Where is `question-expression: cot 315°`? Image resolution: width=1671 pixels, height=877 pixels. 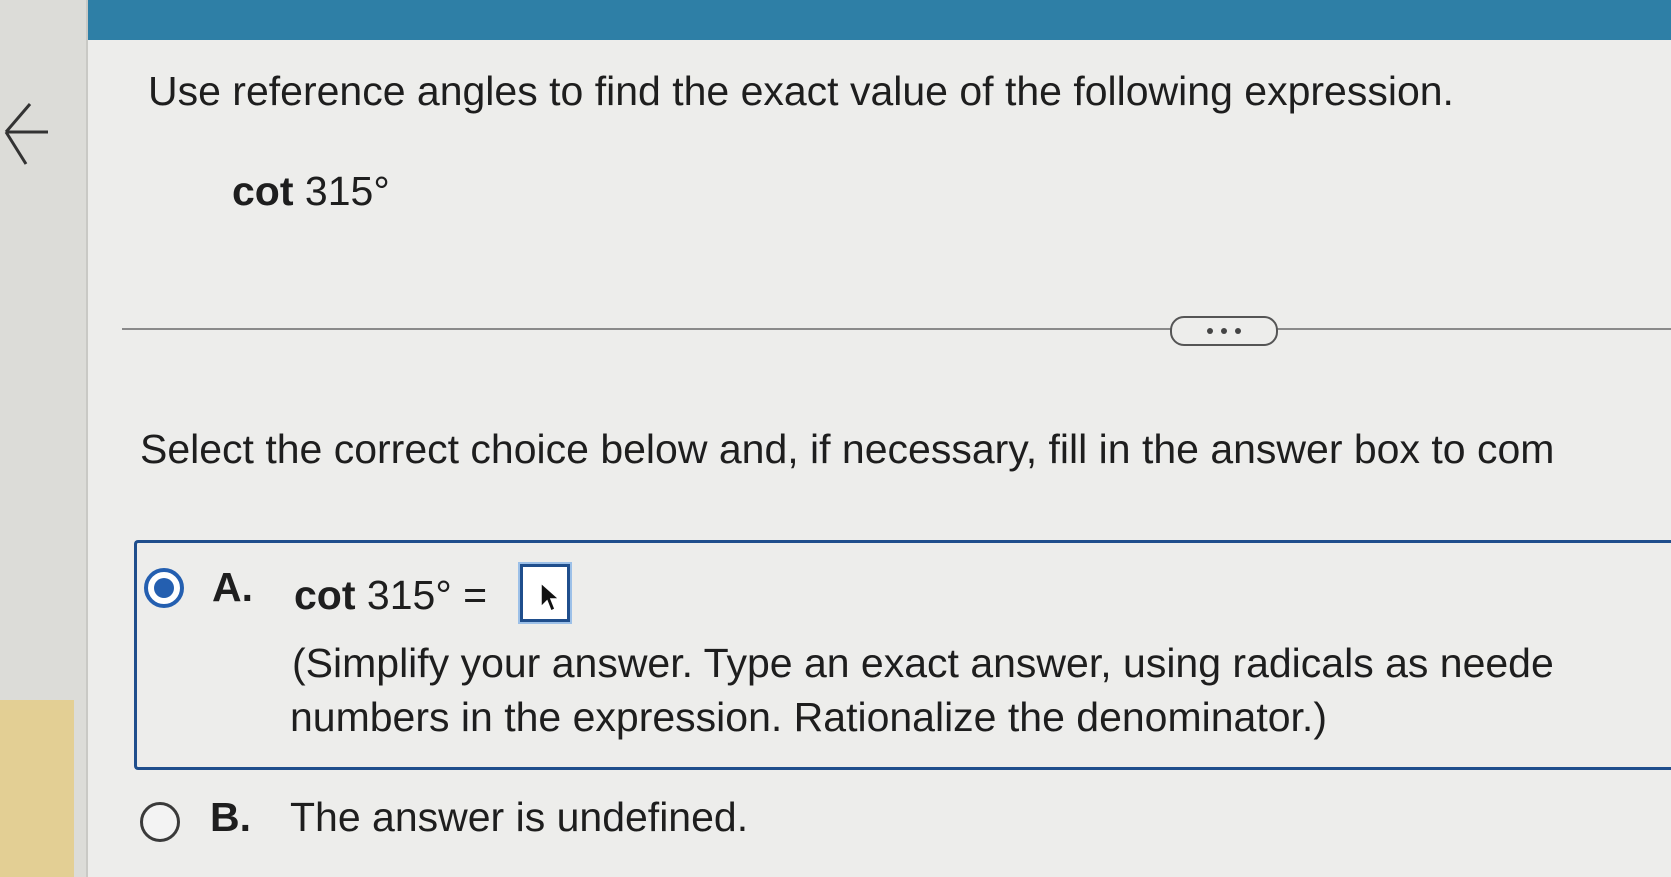 question-expression: cot 315° is located at coordinates (311, 191).